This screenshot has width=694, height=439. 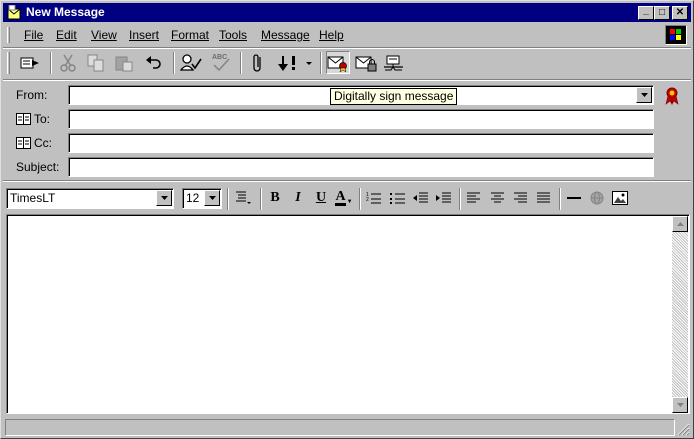 What do you see at coordinates (8, 63) in the screenshot?
I see `toolbar-grip` at bounding box center [8, 63].